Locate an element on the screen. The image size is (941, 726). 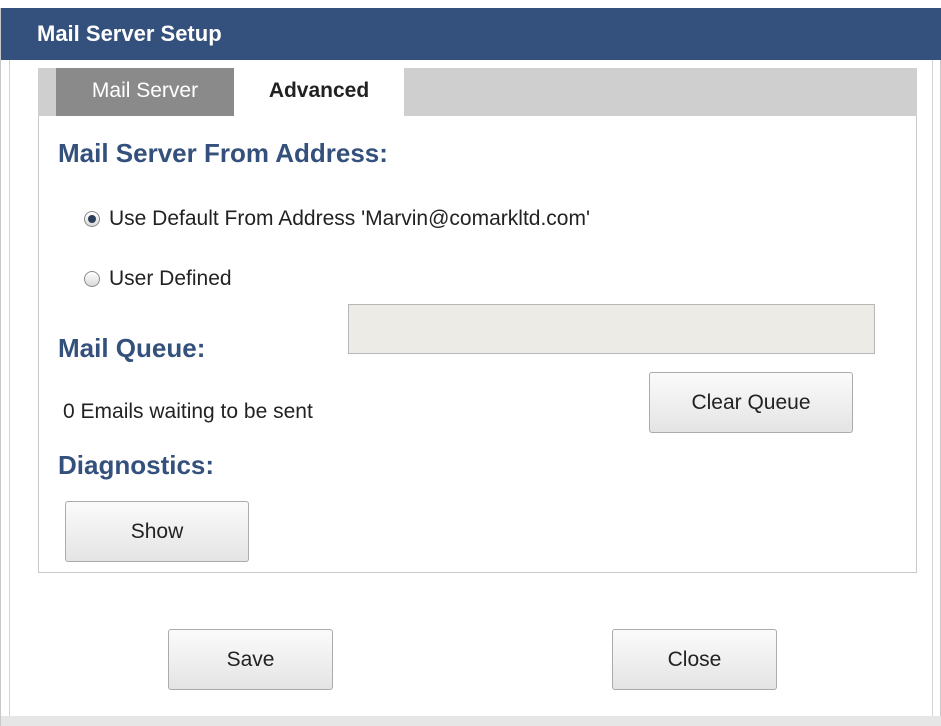
user-defined-option: User Defined is located at coordinates (158, 279).